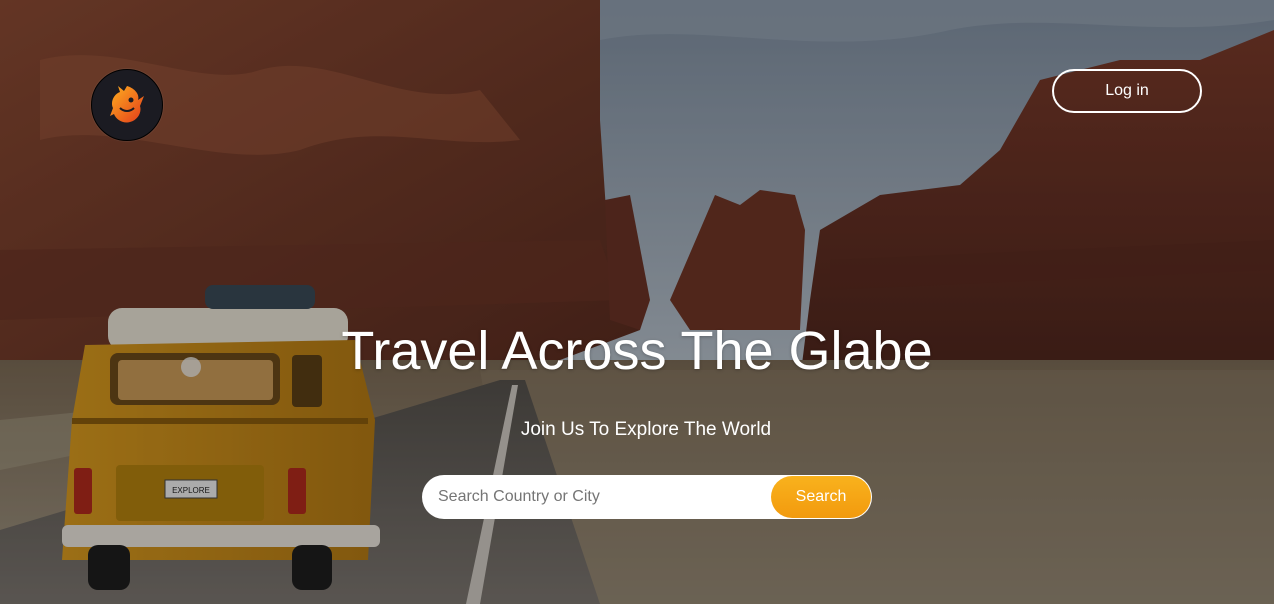  What do you see at coordinates (1127, 91) in the screenshot?
I see `login-button: Log in` at bounding box center [1127, 91].